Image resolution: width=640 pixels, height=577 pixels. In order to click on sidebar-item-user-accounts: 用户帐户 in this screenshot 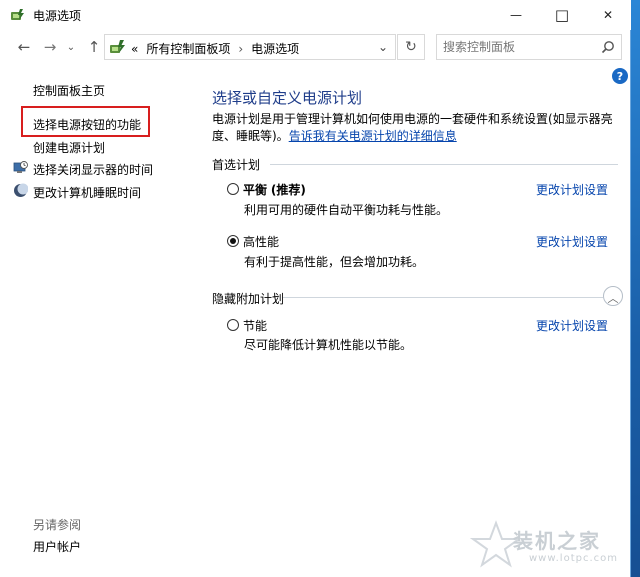, I will do `click(57, 546)`.